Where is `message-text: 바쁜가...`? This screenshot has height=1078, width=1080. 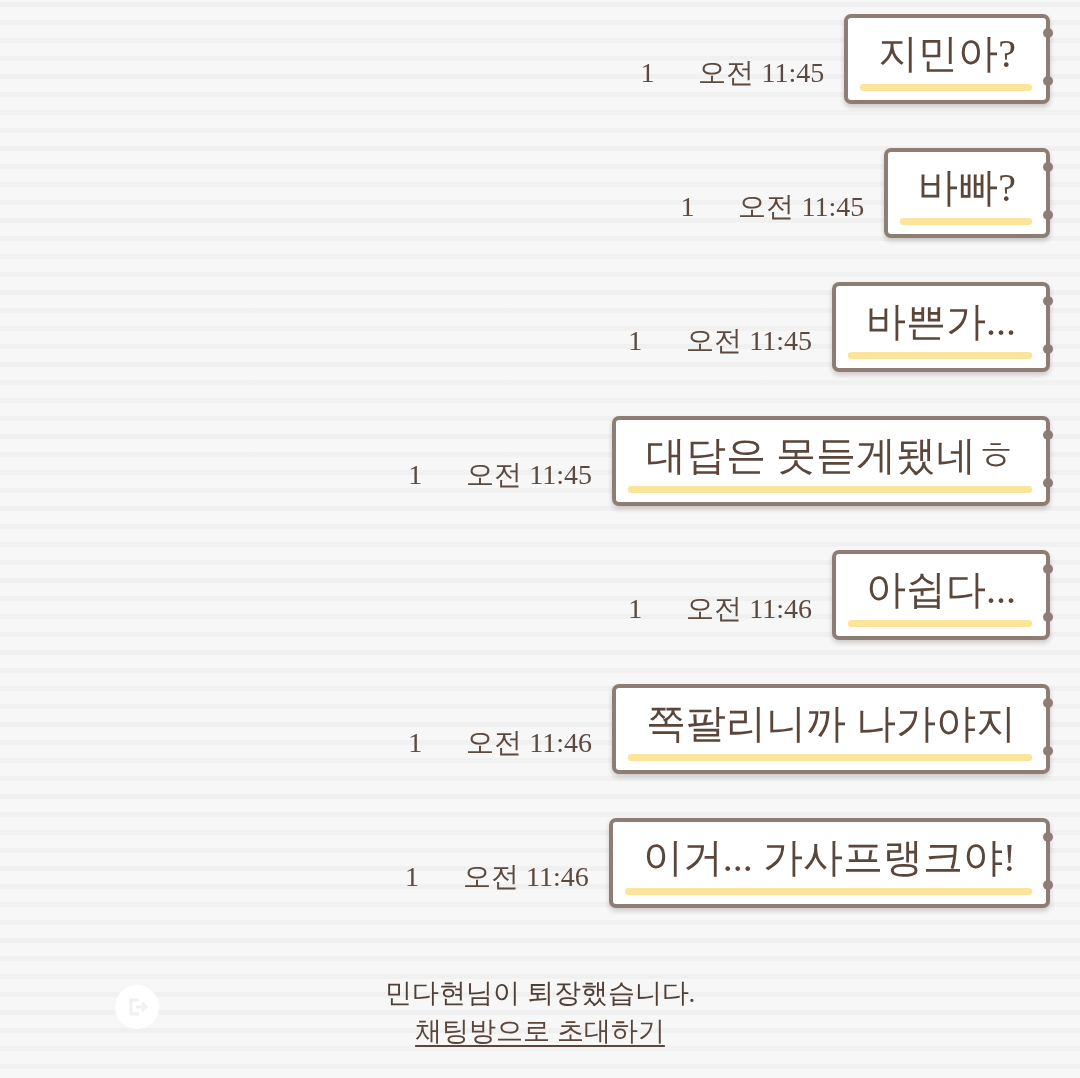 message-text: 바쁜가... is located at coordinates (941, 322).